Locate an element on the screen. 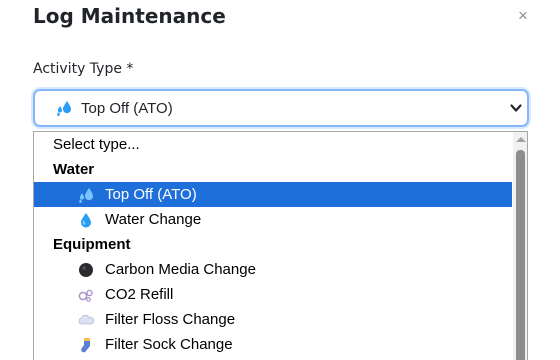 The image size is (560, 360). option-label: Filter Sock Change is located at coordinates (169, 344).